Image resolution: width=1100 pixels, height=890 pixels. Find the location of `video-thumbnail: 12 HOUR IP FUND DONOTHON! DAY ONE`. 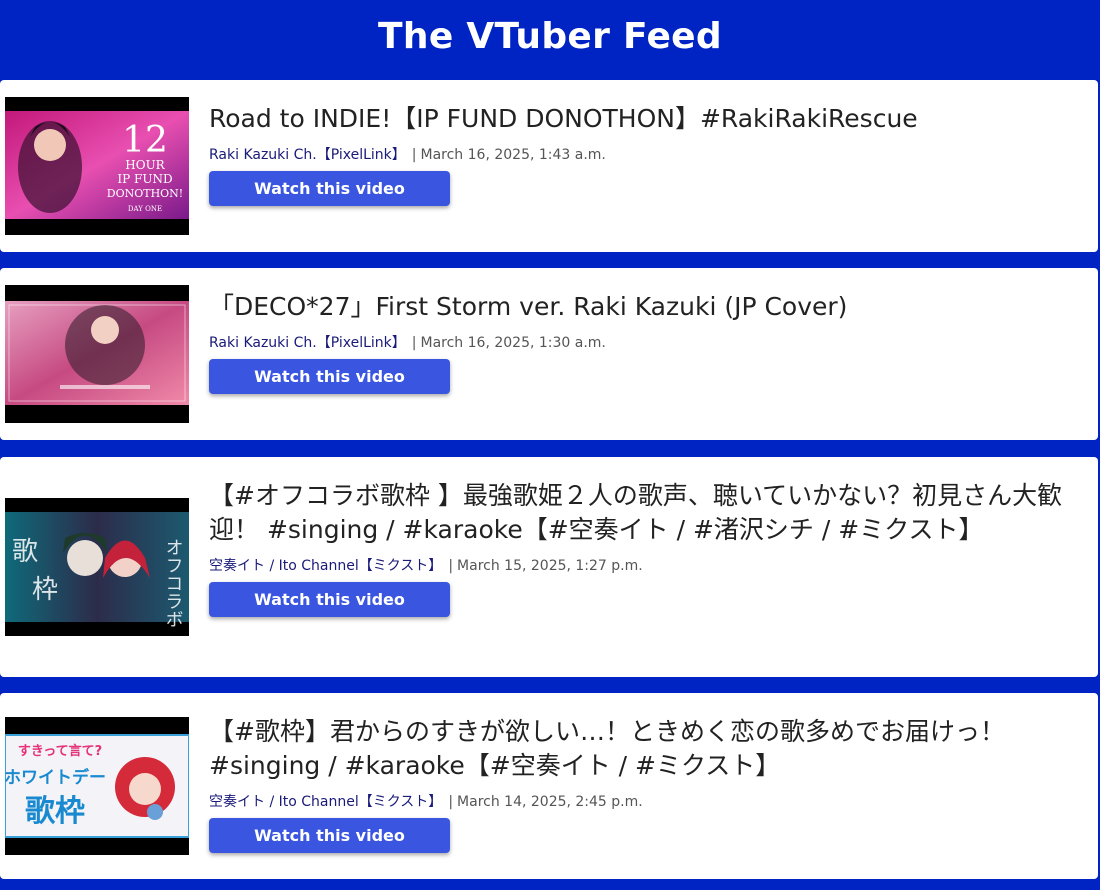

video-thumbnail: 12 HOUR IP FUND DONOTHON! DAY ONE is located at coordinates (97, 166).